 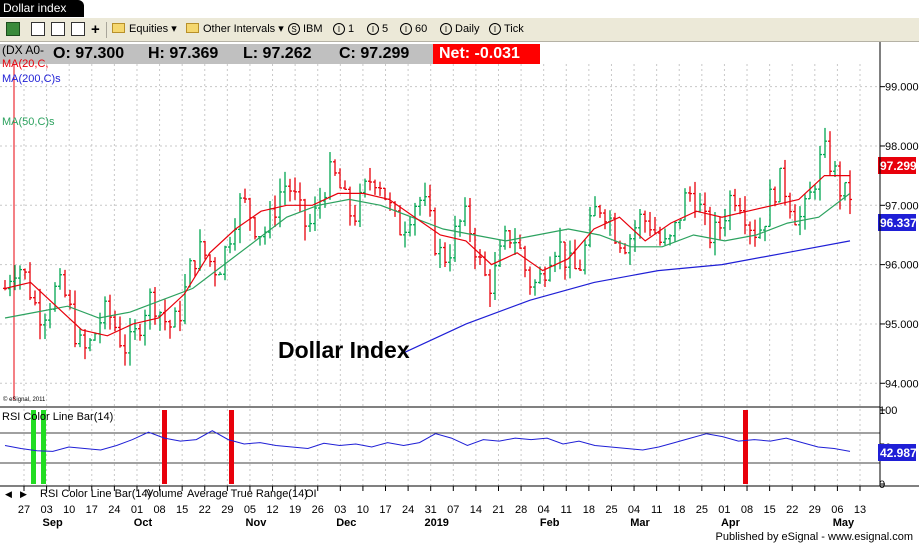 What do you see at coordinates (521, 510) in the screenshot?
I see `date-tick-label: 28` at bounding box center [521, 510].